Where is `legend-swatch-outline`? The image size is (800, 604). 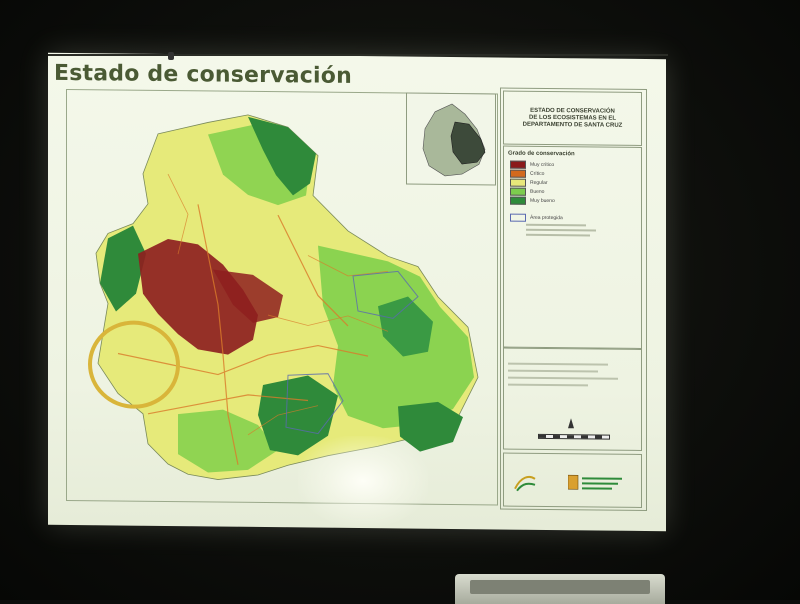 legend-swatch-outline is located at coordinates (518, 217).